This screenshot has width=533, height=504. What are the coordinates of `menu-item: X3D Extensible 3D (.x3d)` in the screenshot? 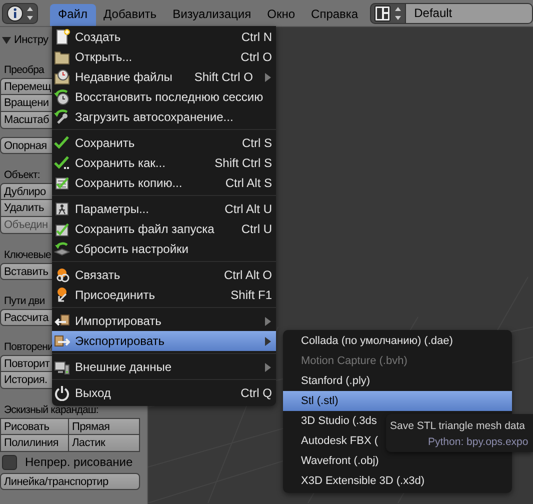 It's located at (397, 481).